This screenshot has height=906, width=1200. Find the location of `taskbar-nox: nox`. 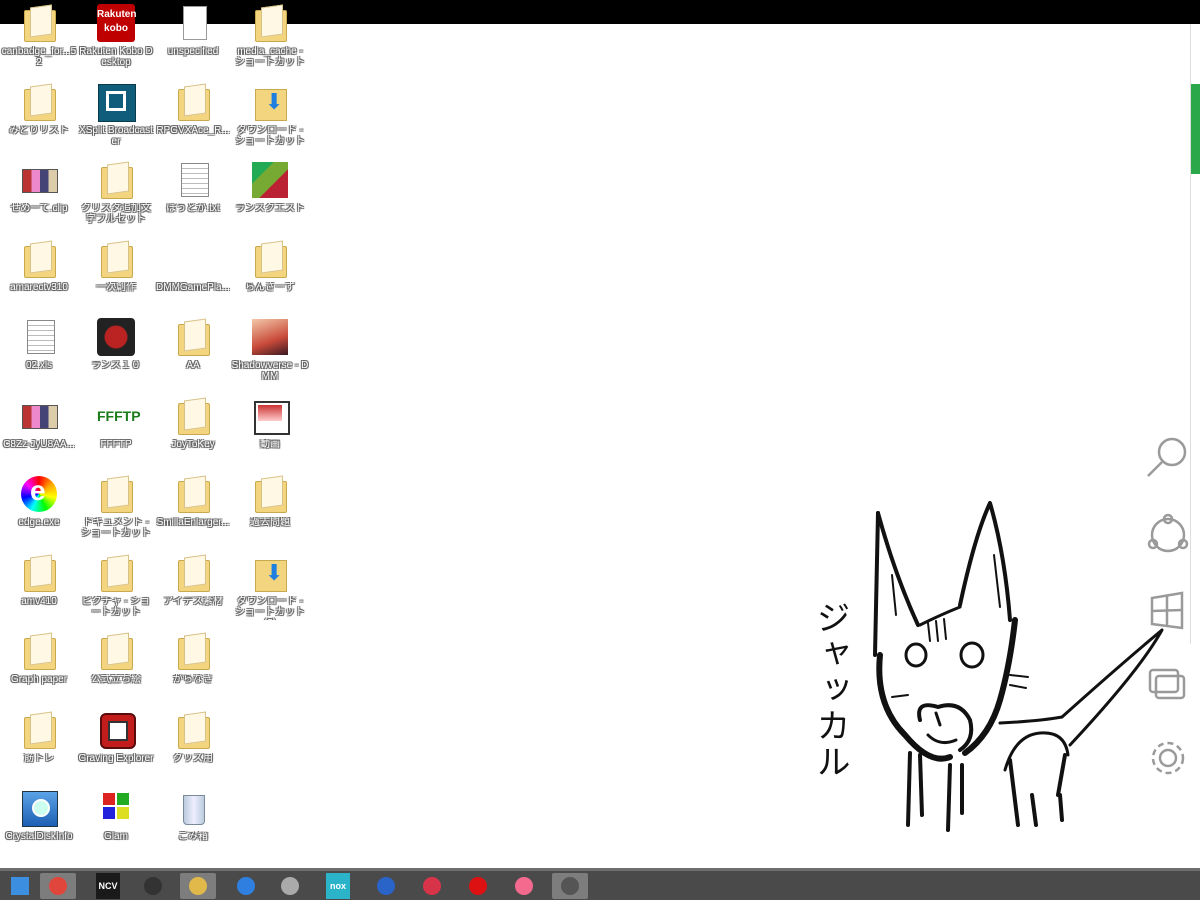

taskbar-nox: nox is located at coordinates (338, 886).